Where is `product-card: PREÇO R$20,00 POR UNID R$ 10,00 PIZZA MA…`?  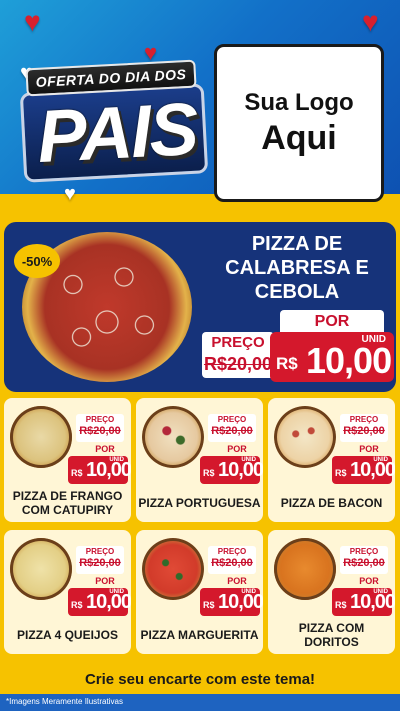
product-card: PREÇO R$20,00 POR UNID R$ 10,00 PIZZA MA… is located at coordinates (199, 592).